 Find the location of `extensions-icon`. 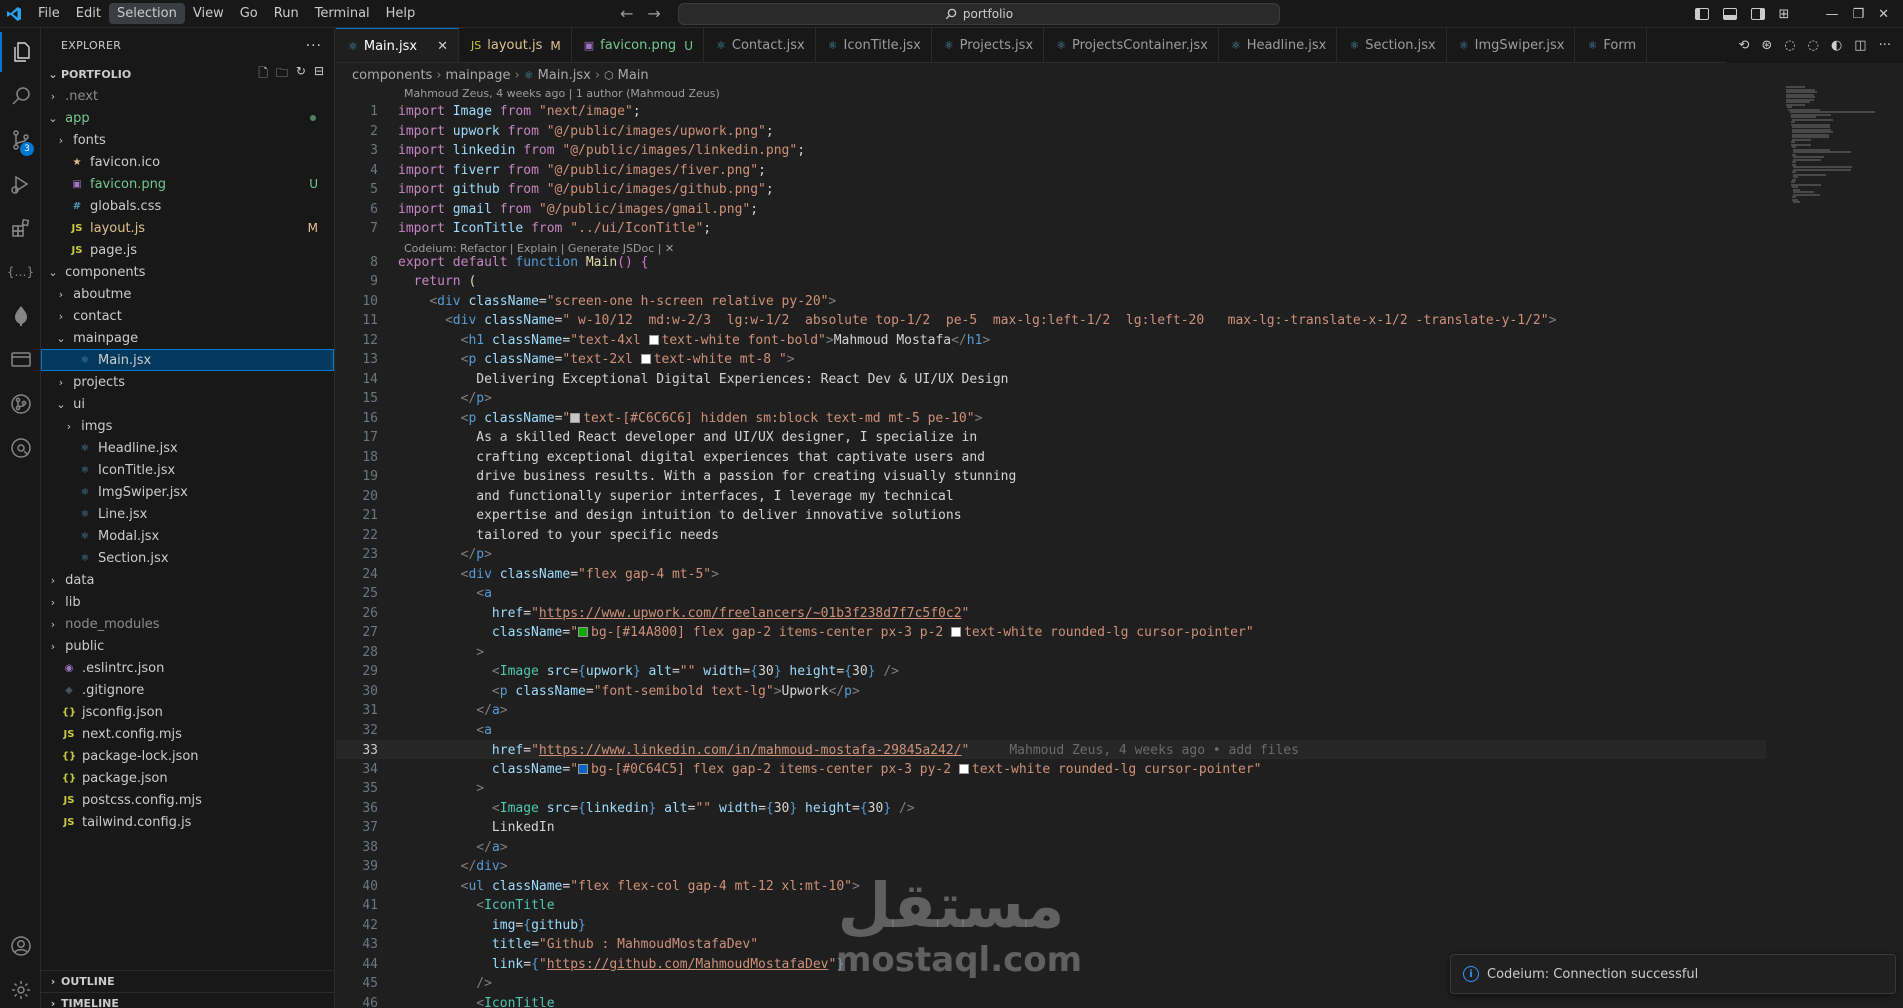

extensions-icon is located at coordinates (20, 228).